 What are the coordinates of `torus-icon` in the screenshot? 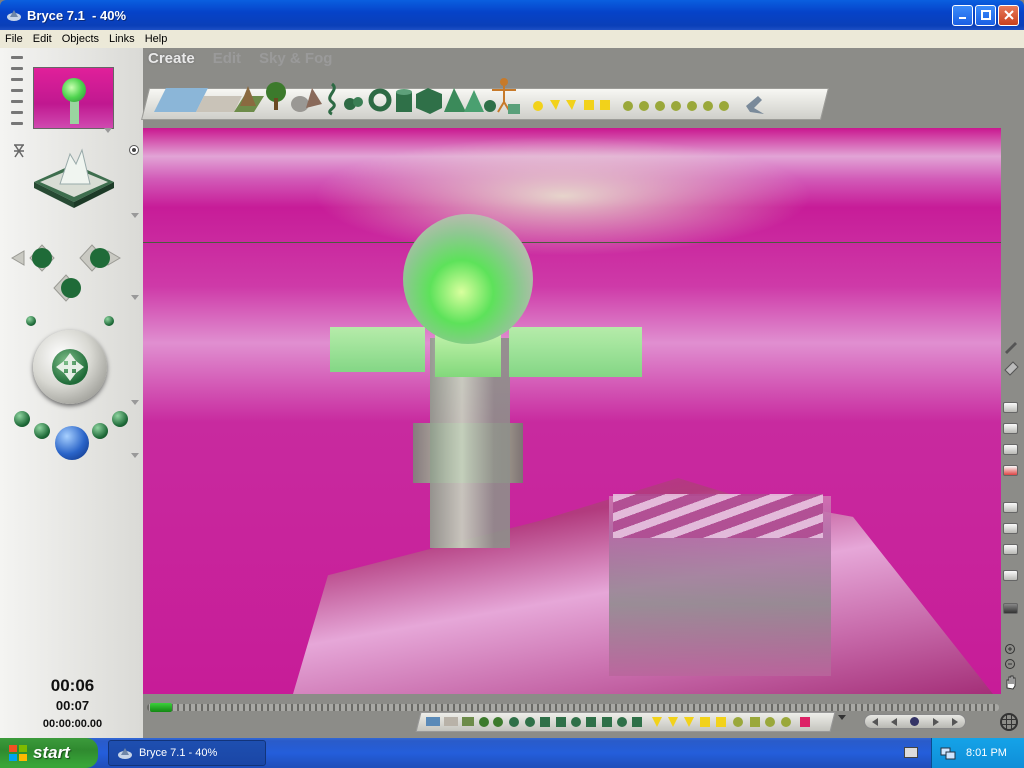 It's located at (380, 100).